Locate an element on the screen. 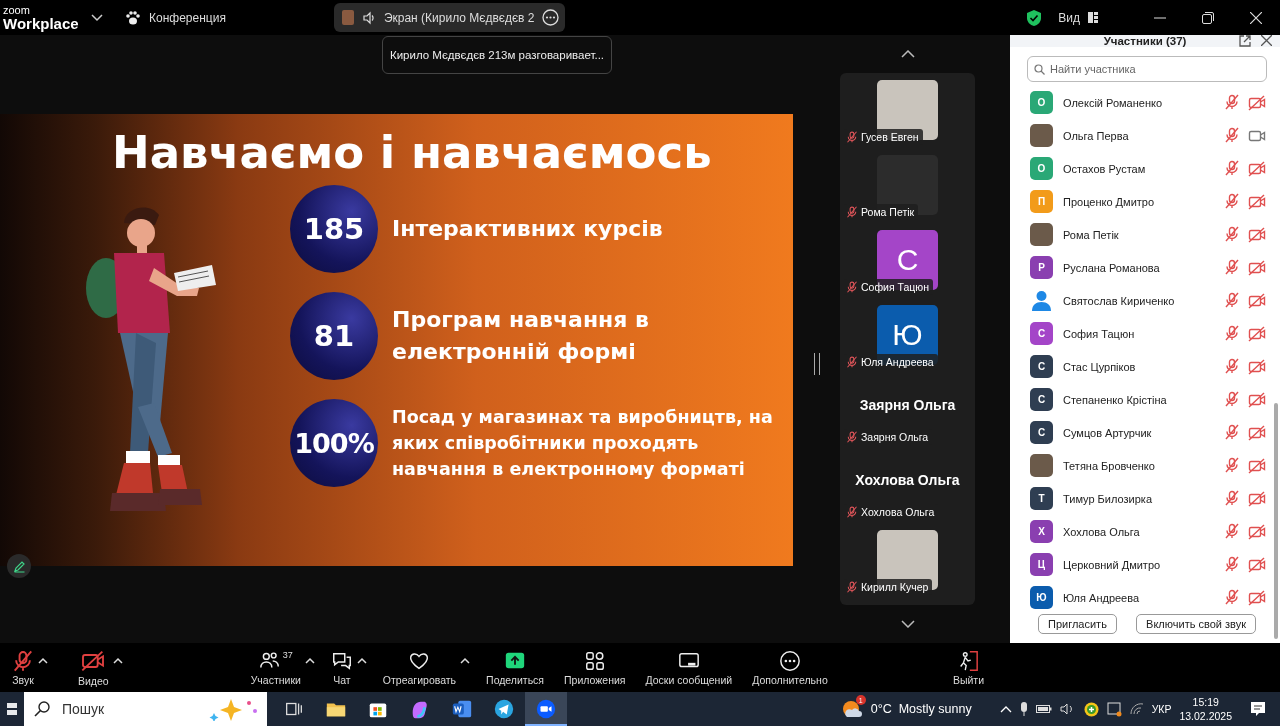  name-label: Рома Петік is located at coordinates (888, 212).